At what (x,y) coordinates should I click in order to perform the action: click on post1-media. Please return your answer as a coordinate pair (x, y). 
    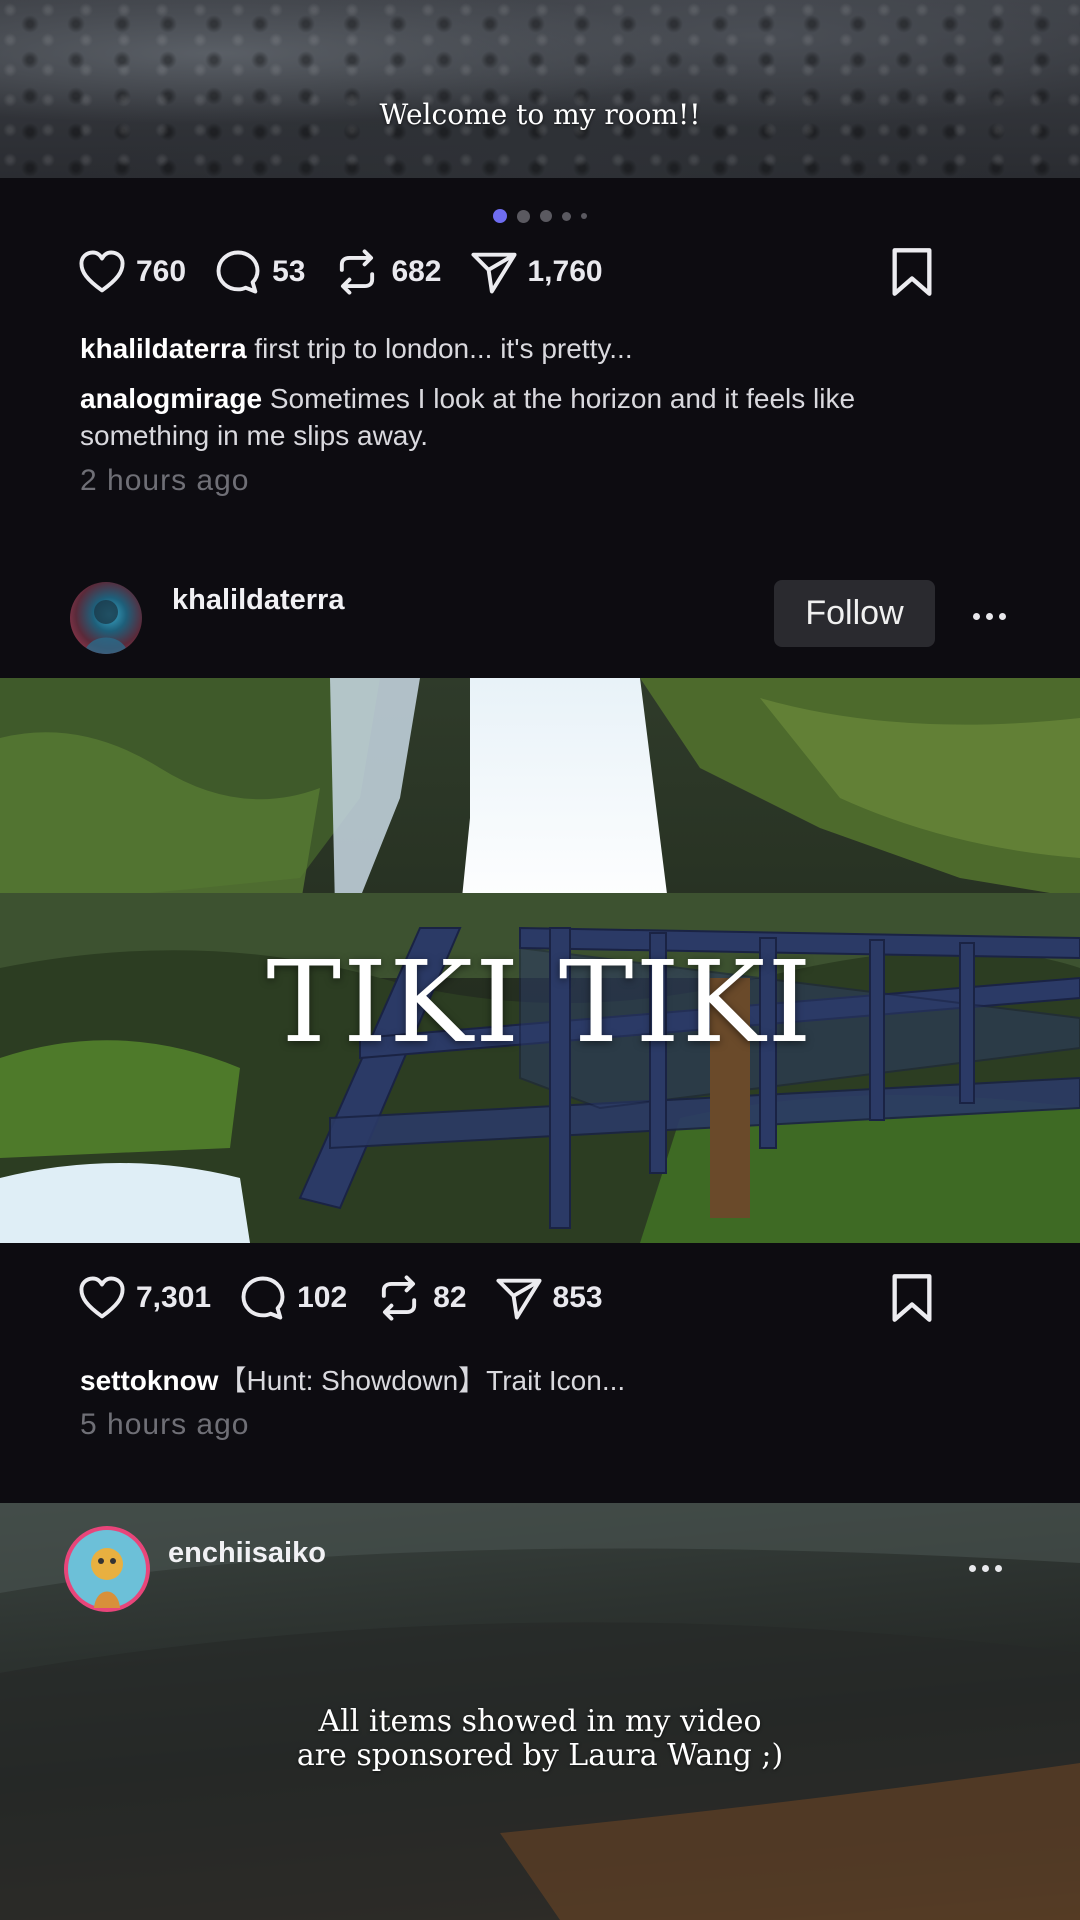
    Looking at the image, I should click on (540, 89).